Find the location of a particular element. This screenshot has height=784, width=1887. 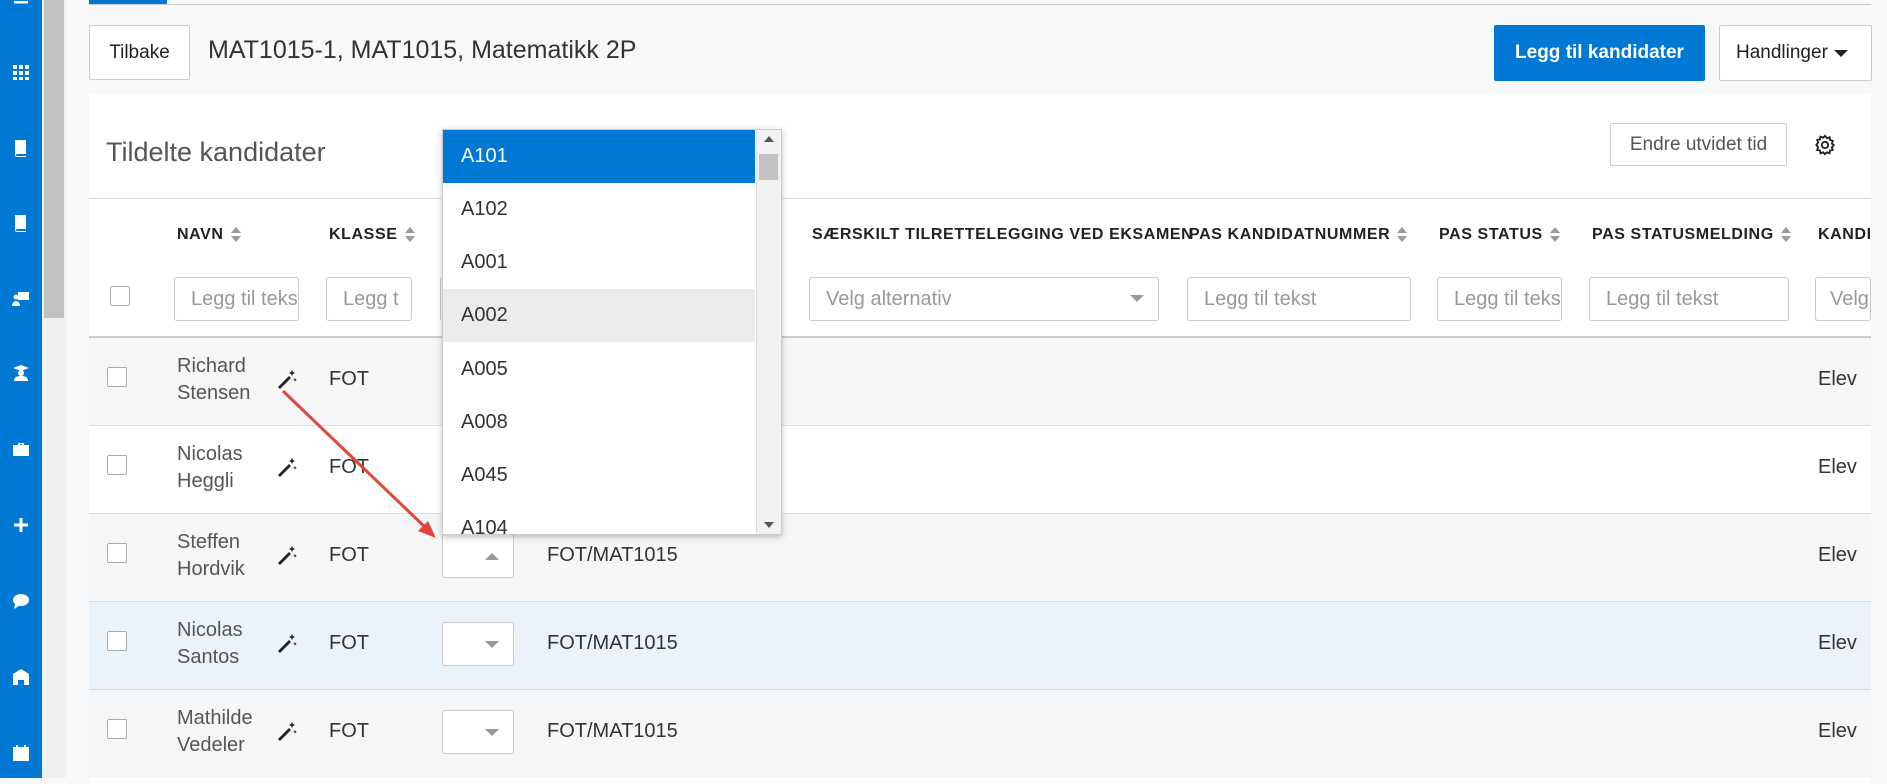

filter-kandidat-select: Velg is located at coordinates (1843, 299).